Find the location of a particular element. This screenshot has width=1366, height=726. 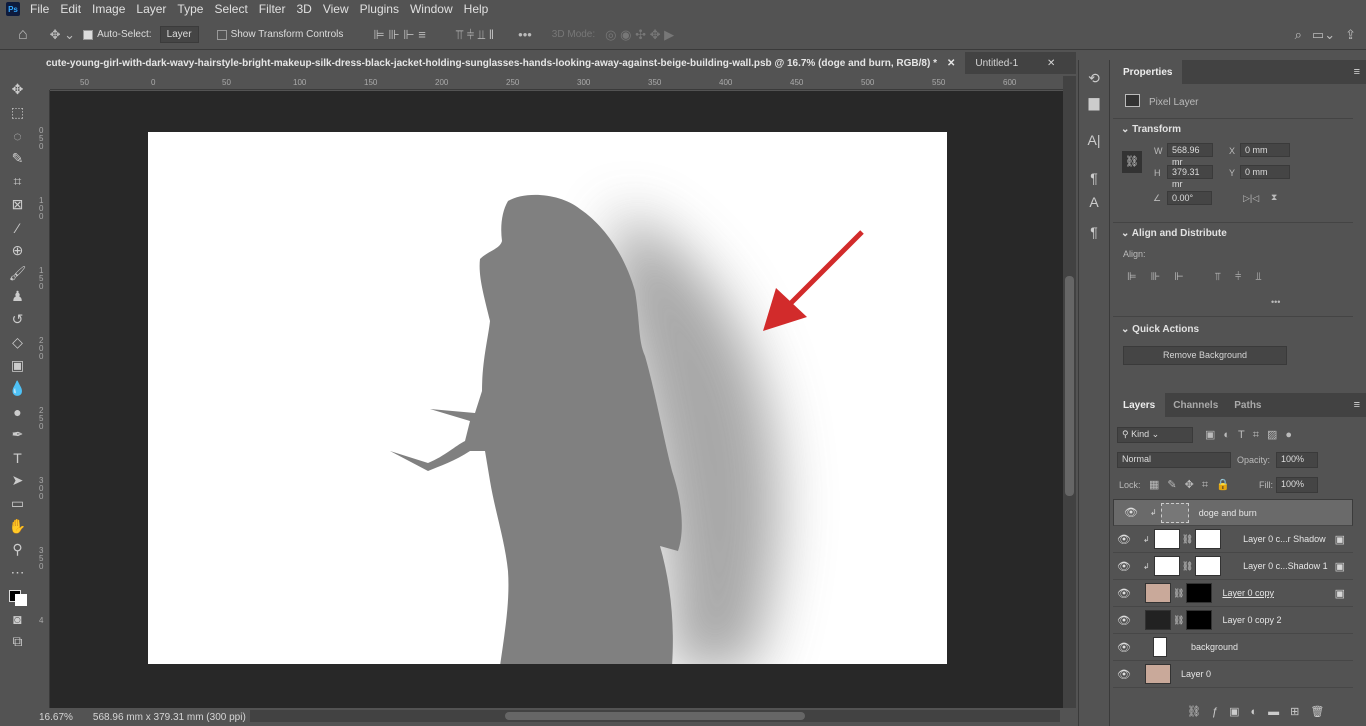

align-icons: ⊫ ⊪ ⊩ ≡ is located at coordinates (399, 35).